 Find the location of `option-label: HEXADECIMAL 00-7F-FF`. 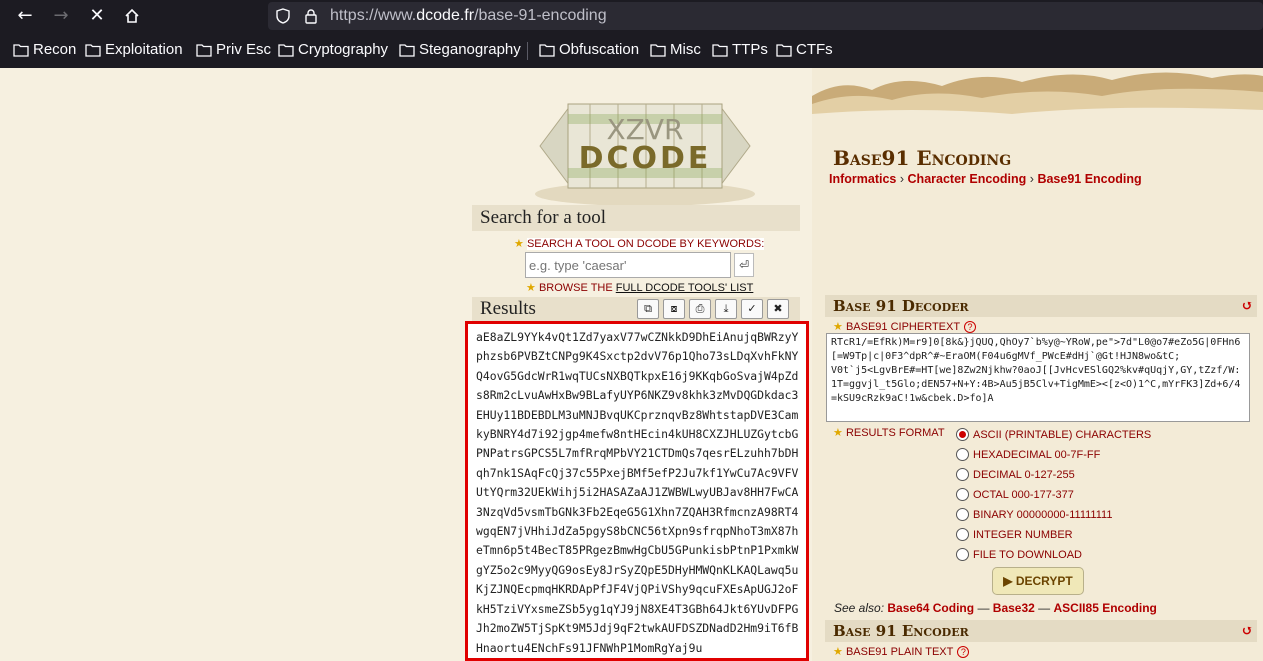

option-label: HEXADECIMAL 00-7F-FF is located at coordinates (1037, 454).